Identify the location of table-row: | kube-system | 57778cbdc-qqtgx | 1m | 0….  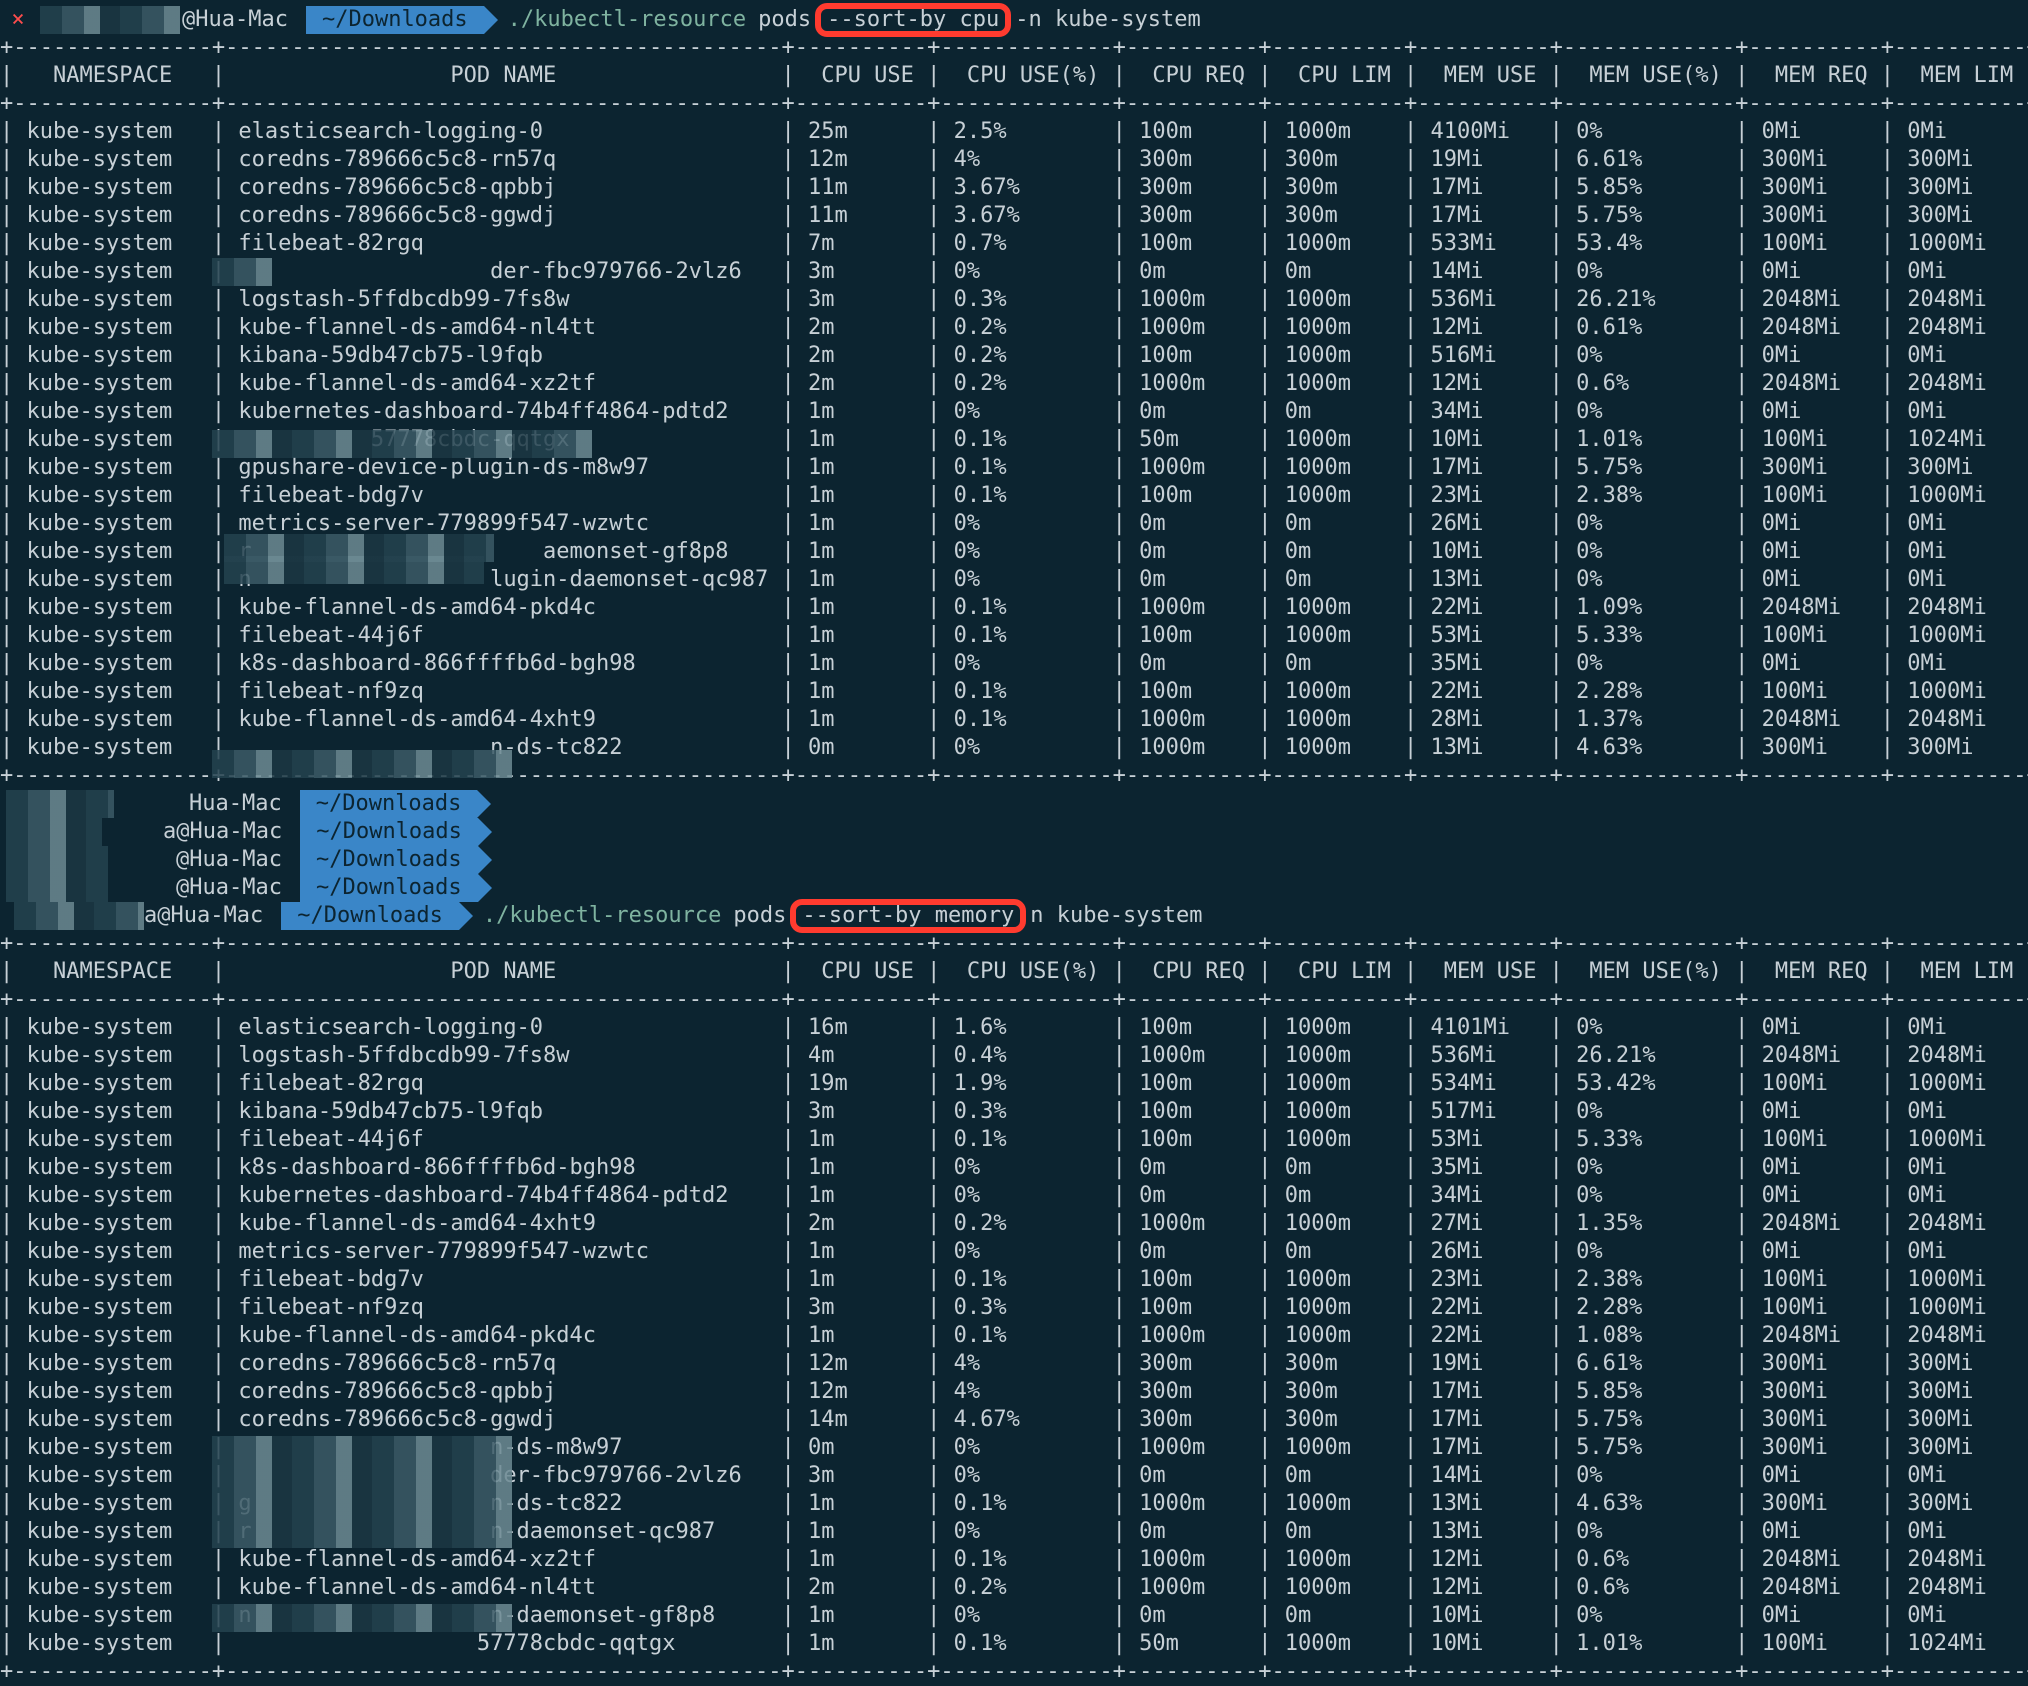
(1014, 1643).